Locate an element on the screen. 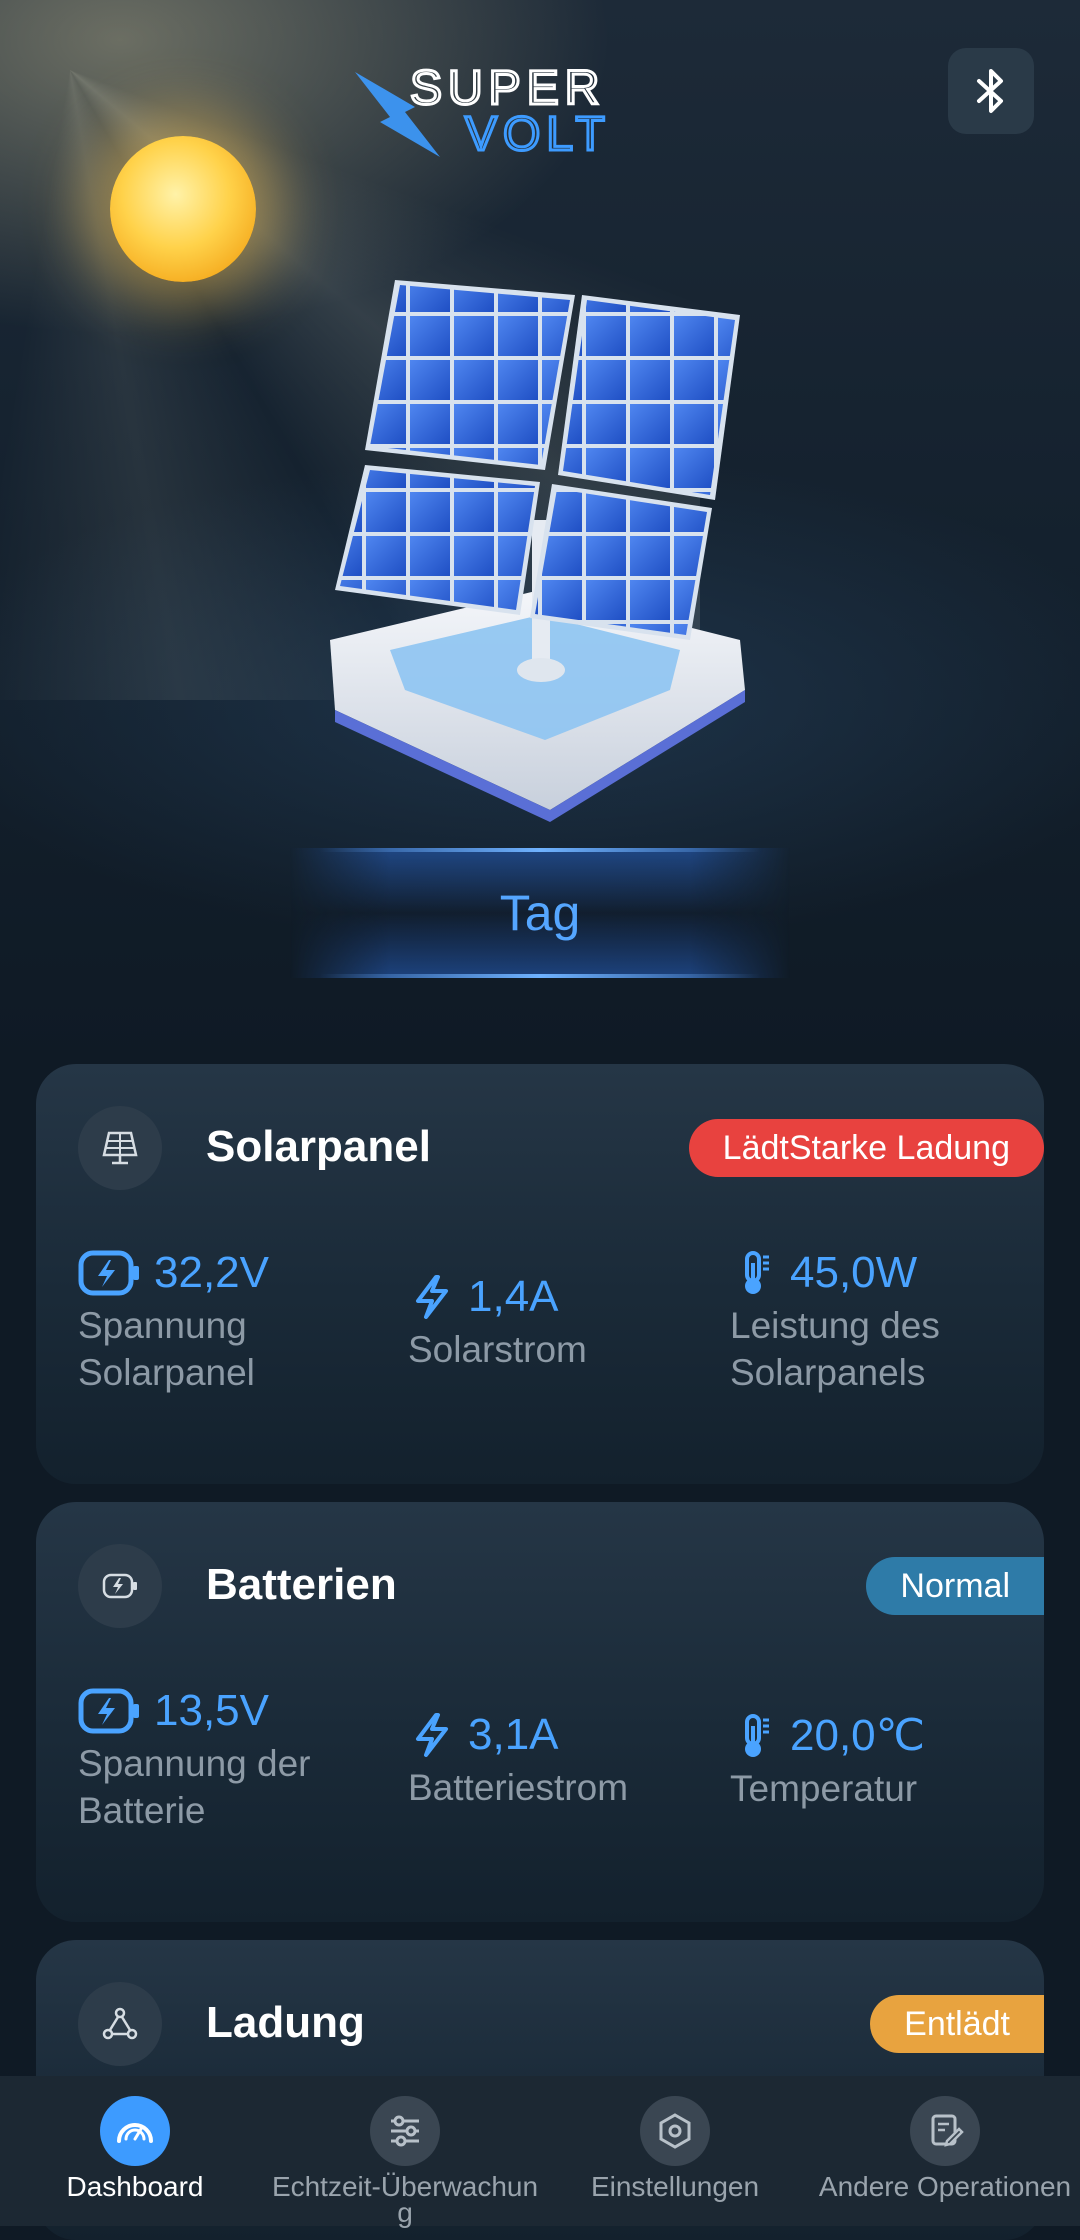 The height and width of the screenshot is (2240, 1080). nav-realtime-monitoring-label: Echtzeit-Überwachung is located at coordinates (405, 2199).